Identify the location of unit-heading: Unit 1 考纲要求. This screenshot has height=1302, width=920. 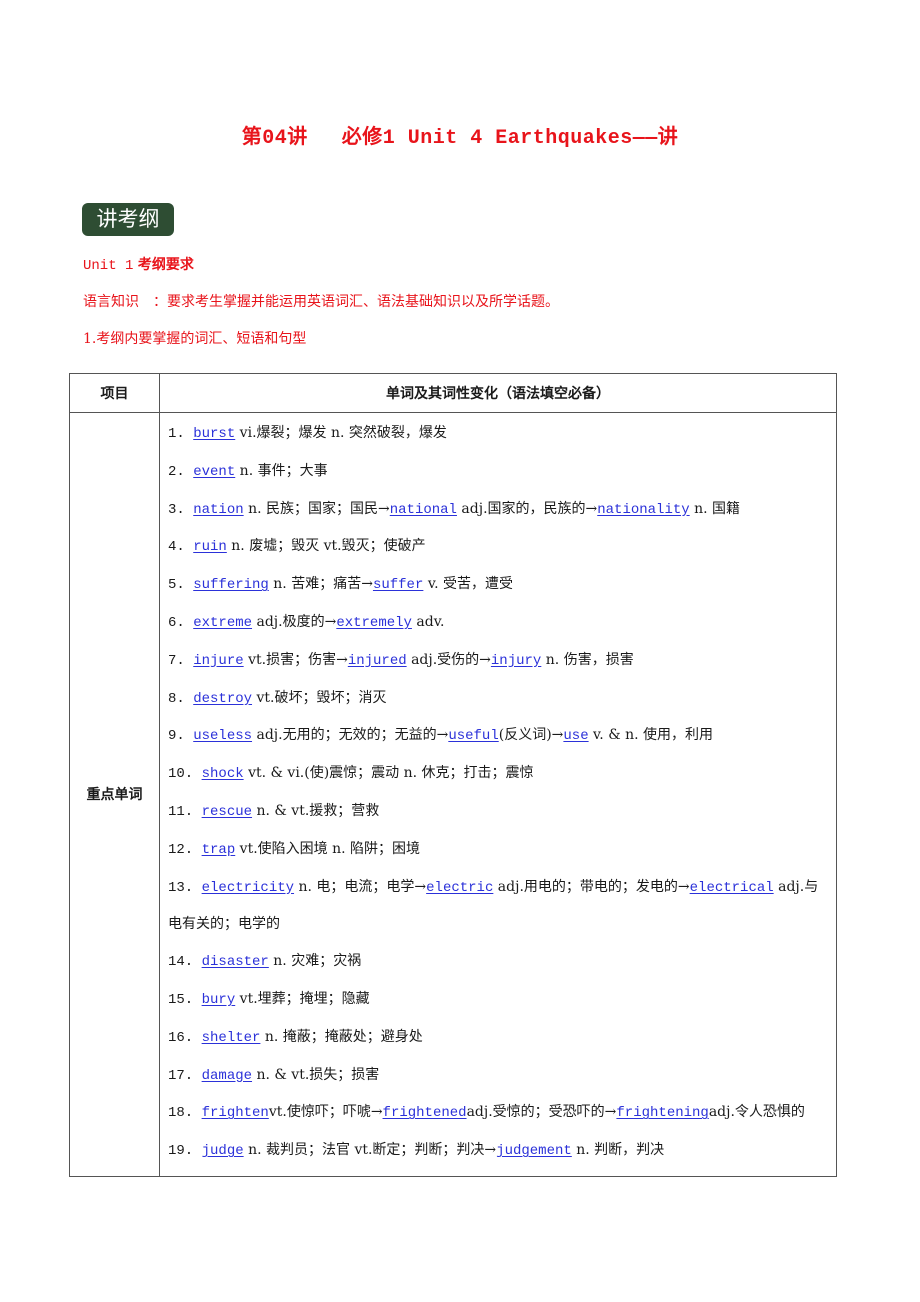
(138, 264).